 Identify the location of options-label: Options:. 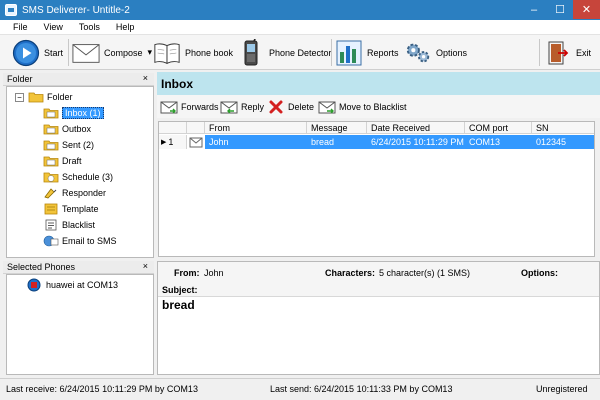
(539, 273).